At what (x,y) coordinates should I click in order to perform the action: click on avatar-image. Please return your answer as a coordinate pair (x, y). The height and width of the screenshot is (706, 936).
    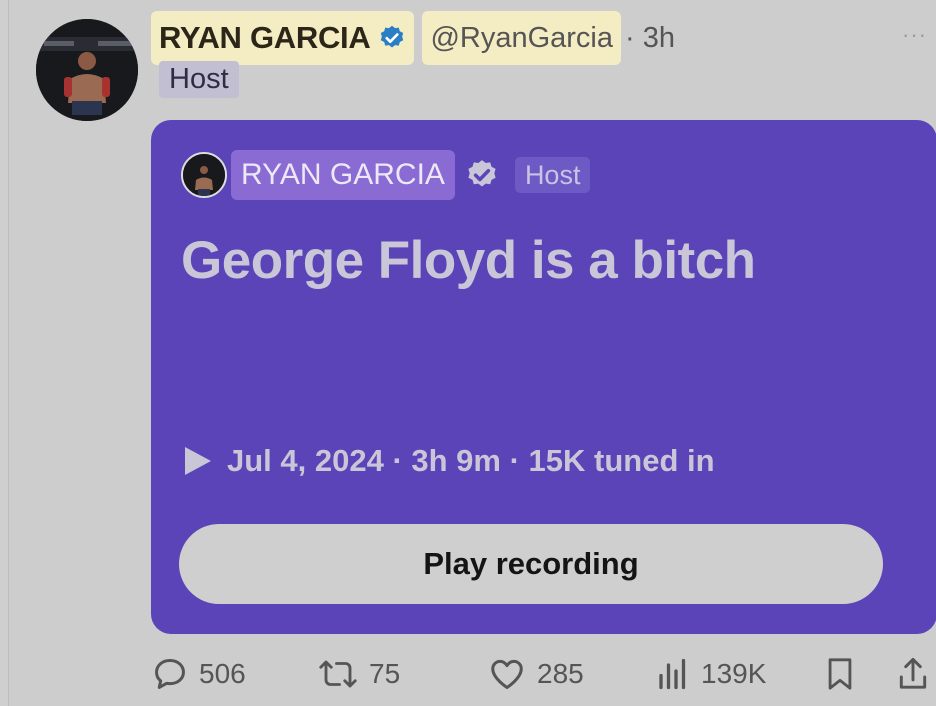
    Looking at the image, I should click on (87, 70).